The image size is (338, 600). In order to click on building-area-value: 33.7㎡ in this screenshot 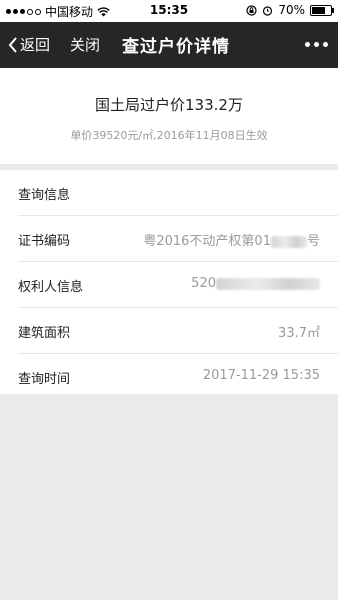, I will do `click(299, 333)`.